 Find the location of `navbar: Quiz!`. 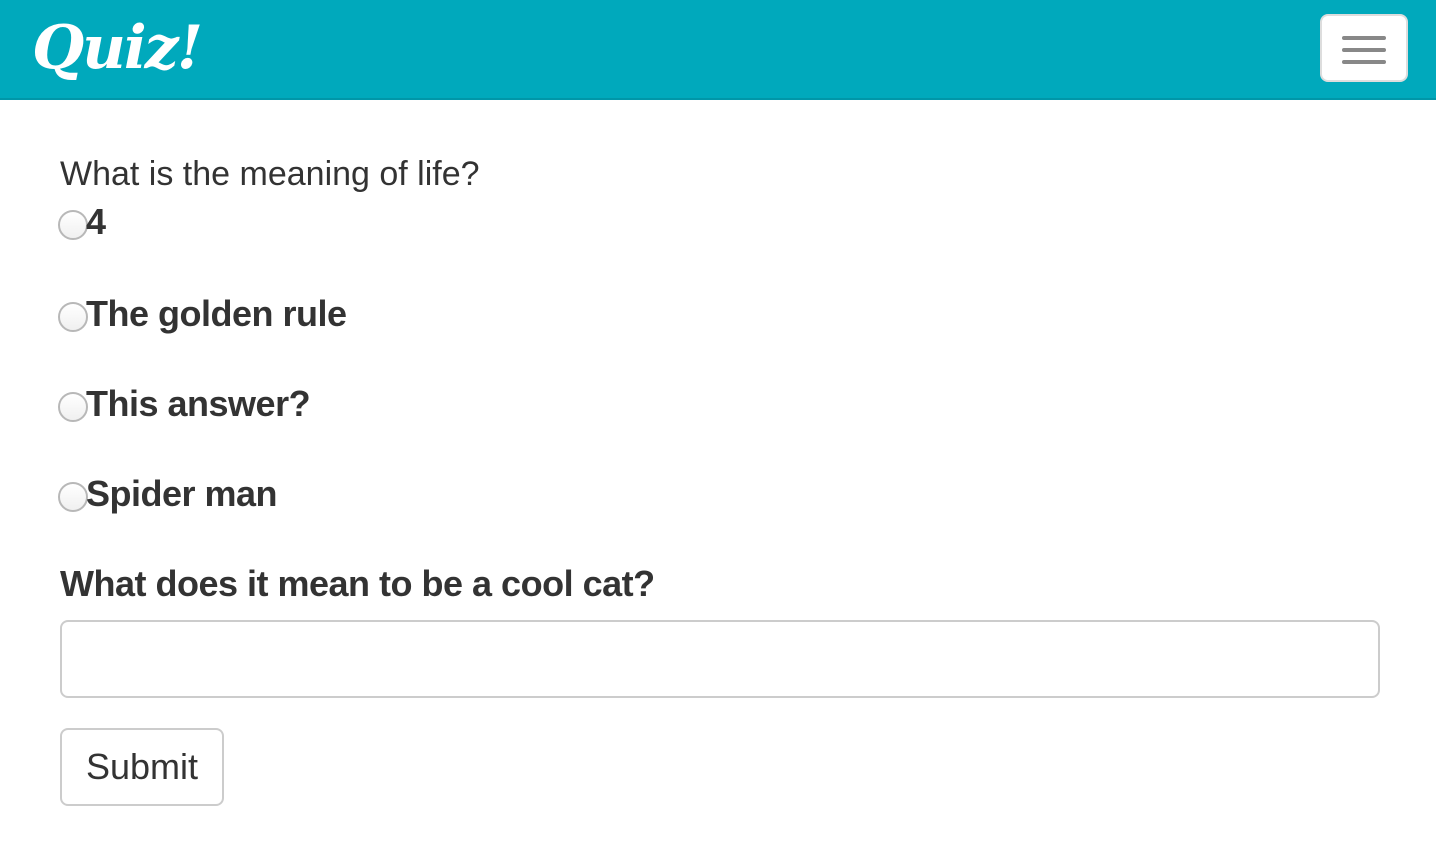

navbar: Quiz! is located at coordinates (718, 50).